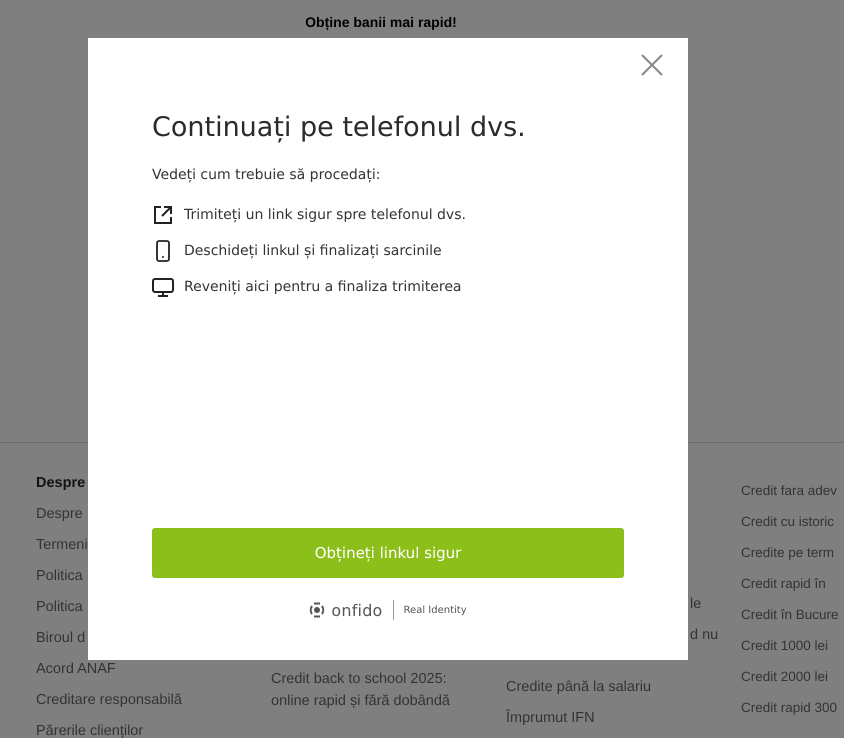  What do you see at coordinates (652, 65) in the screenshot?
I see `close-button` at bounding box center [652, 65].